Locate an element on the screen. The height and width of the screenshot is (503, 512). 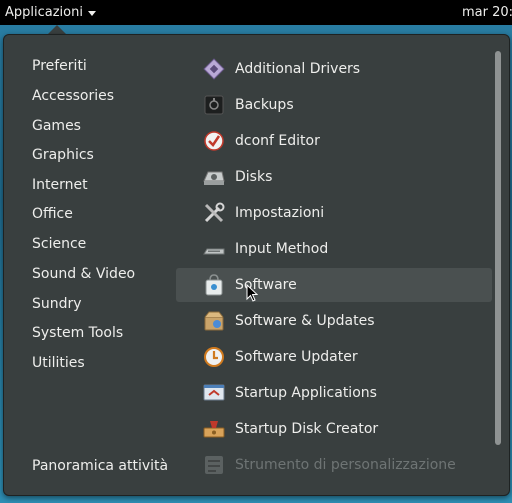
app-input-method: Input Method is located at coordinates (334, 249).